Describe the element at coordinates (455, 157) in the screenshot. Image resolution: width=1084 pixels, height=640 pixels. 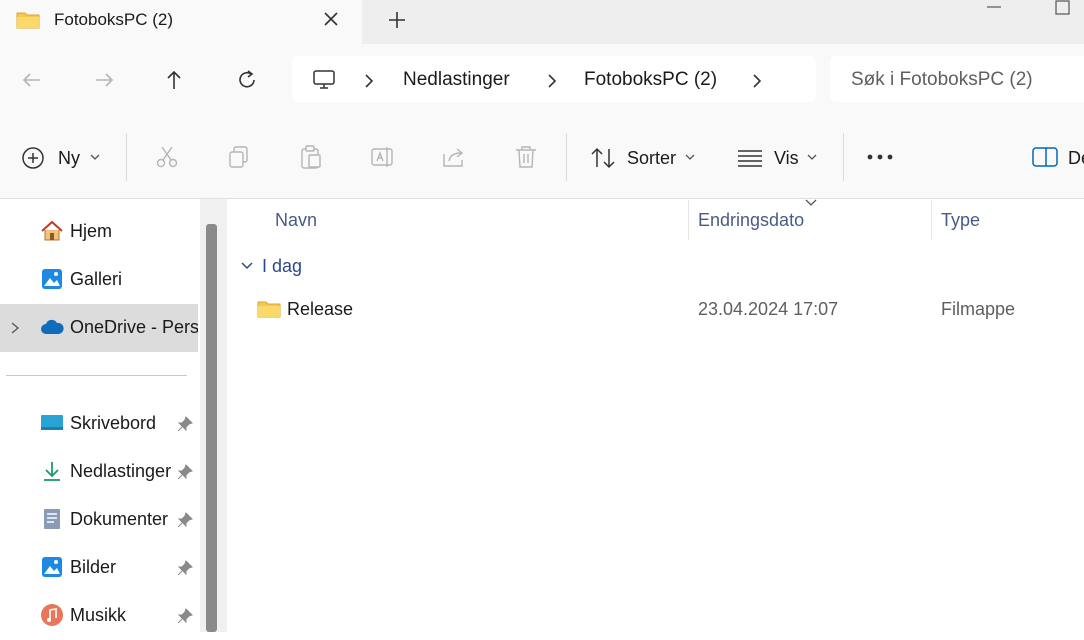
I see `share-icon` at that location.